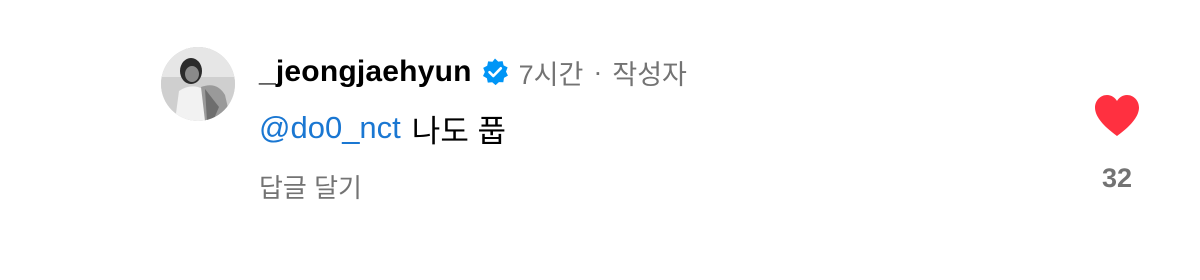  Describe the element at coordinates (495, 72) in the screenshot. I see `verified-badge-icon` at that location.